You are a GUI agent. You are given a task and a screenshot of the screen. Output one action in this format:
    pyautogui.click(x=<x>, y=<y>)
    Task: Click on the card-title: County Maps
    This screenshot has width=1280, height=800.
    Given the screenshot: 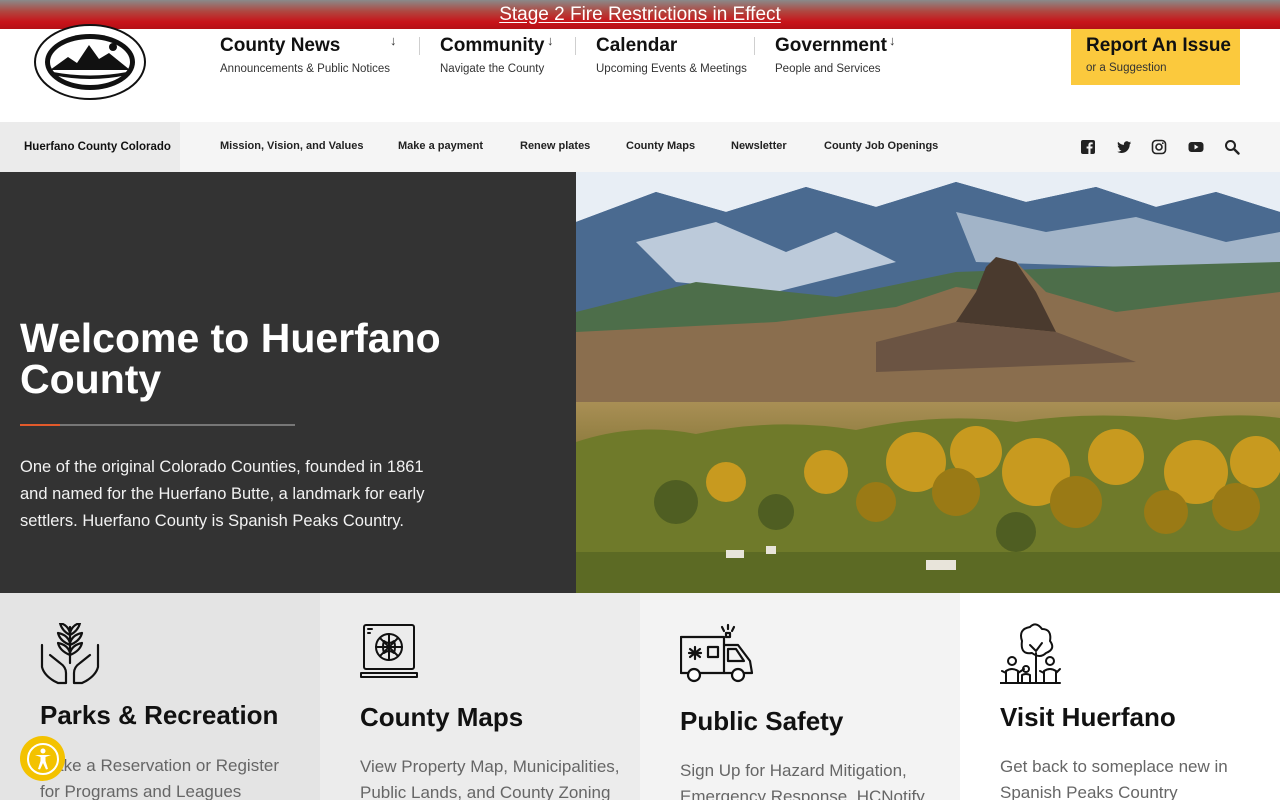 What is the action you would take?
    pyautogui.click(x=442, y=717)
    